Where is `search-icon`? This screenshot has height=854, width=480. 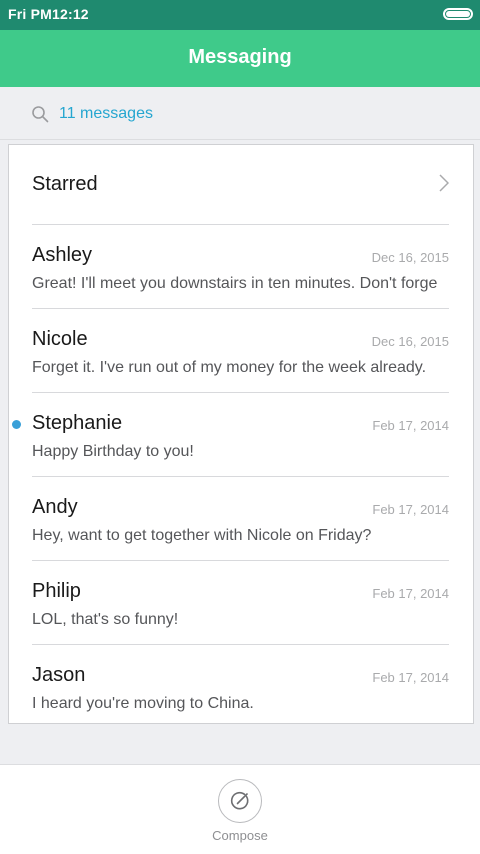
search-icon is located at coordinates (40, 114).